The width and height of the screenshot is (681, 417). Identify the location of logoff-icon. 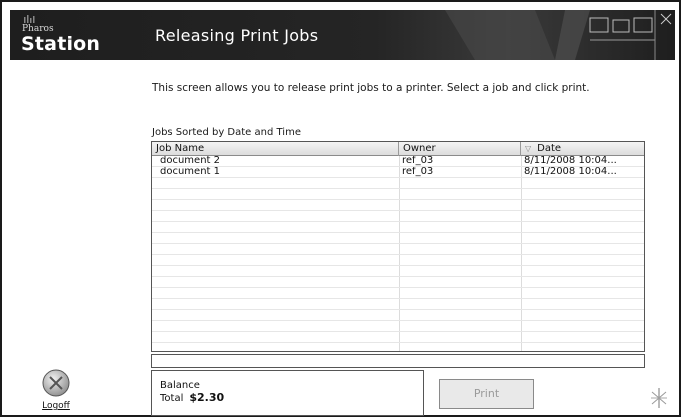
(56, 383).